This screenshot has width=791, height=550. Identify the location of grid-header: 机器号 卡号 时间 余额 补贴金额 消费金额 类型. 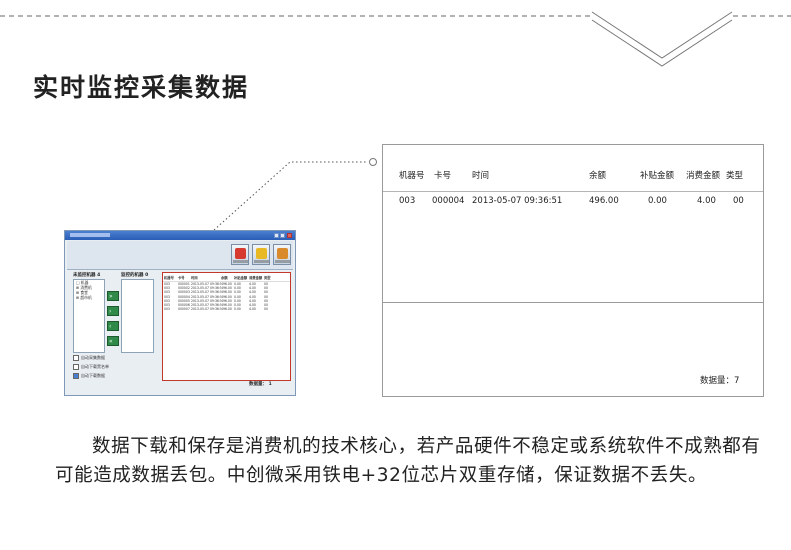
(226, 277).